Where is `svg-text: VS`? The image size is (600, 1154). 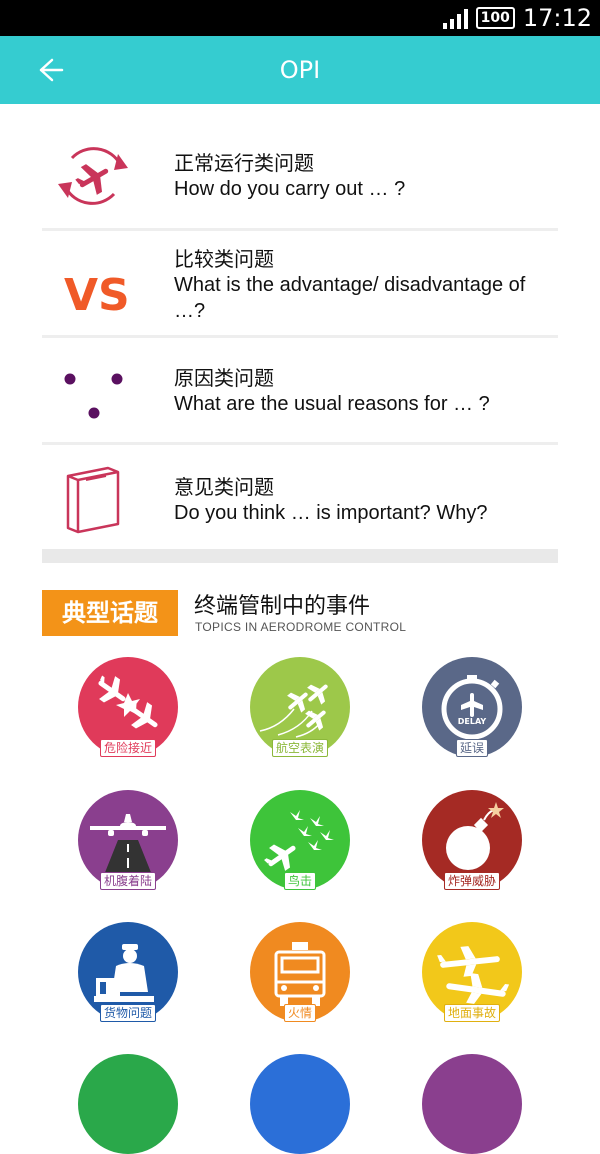
svg-text: VS is located at coordinates (97, 295).